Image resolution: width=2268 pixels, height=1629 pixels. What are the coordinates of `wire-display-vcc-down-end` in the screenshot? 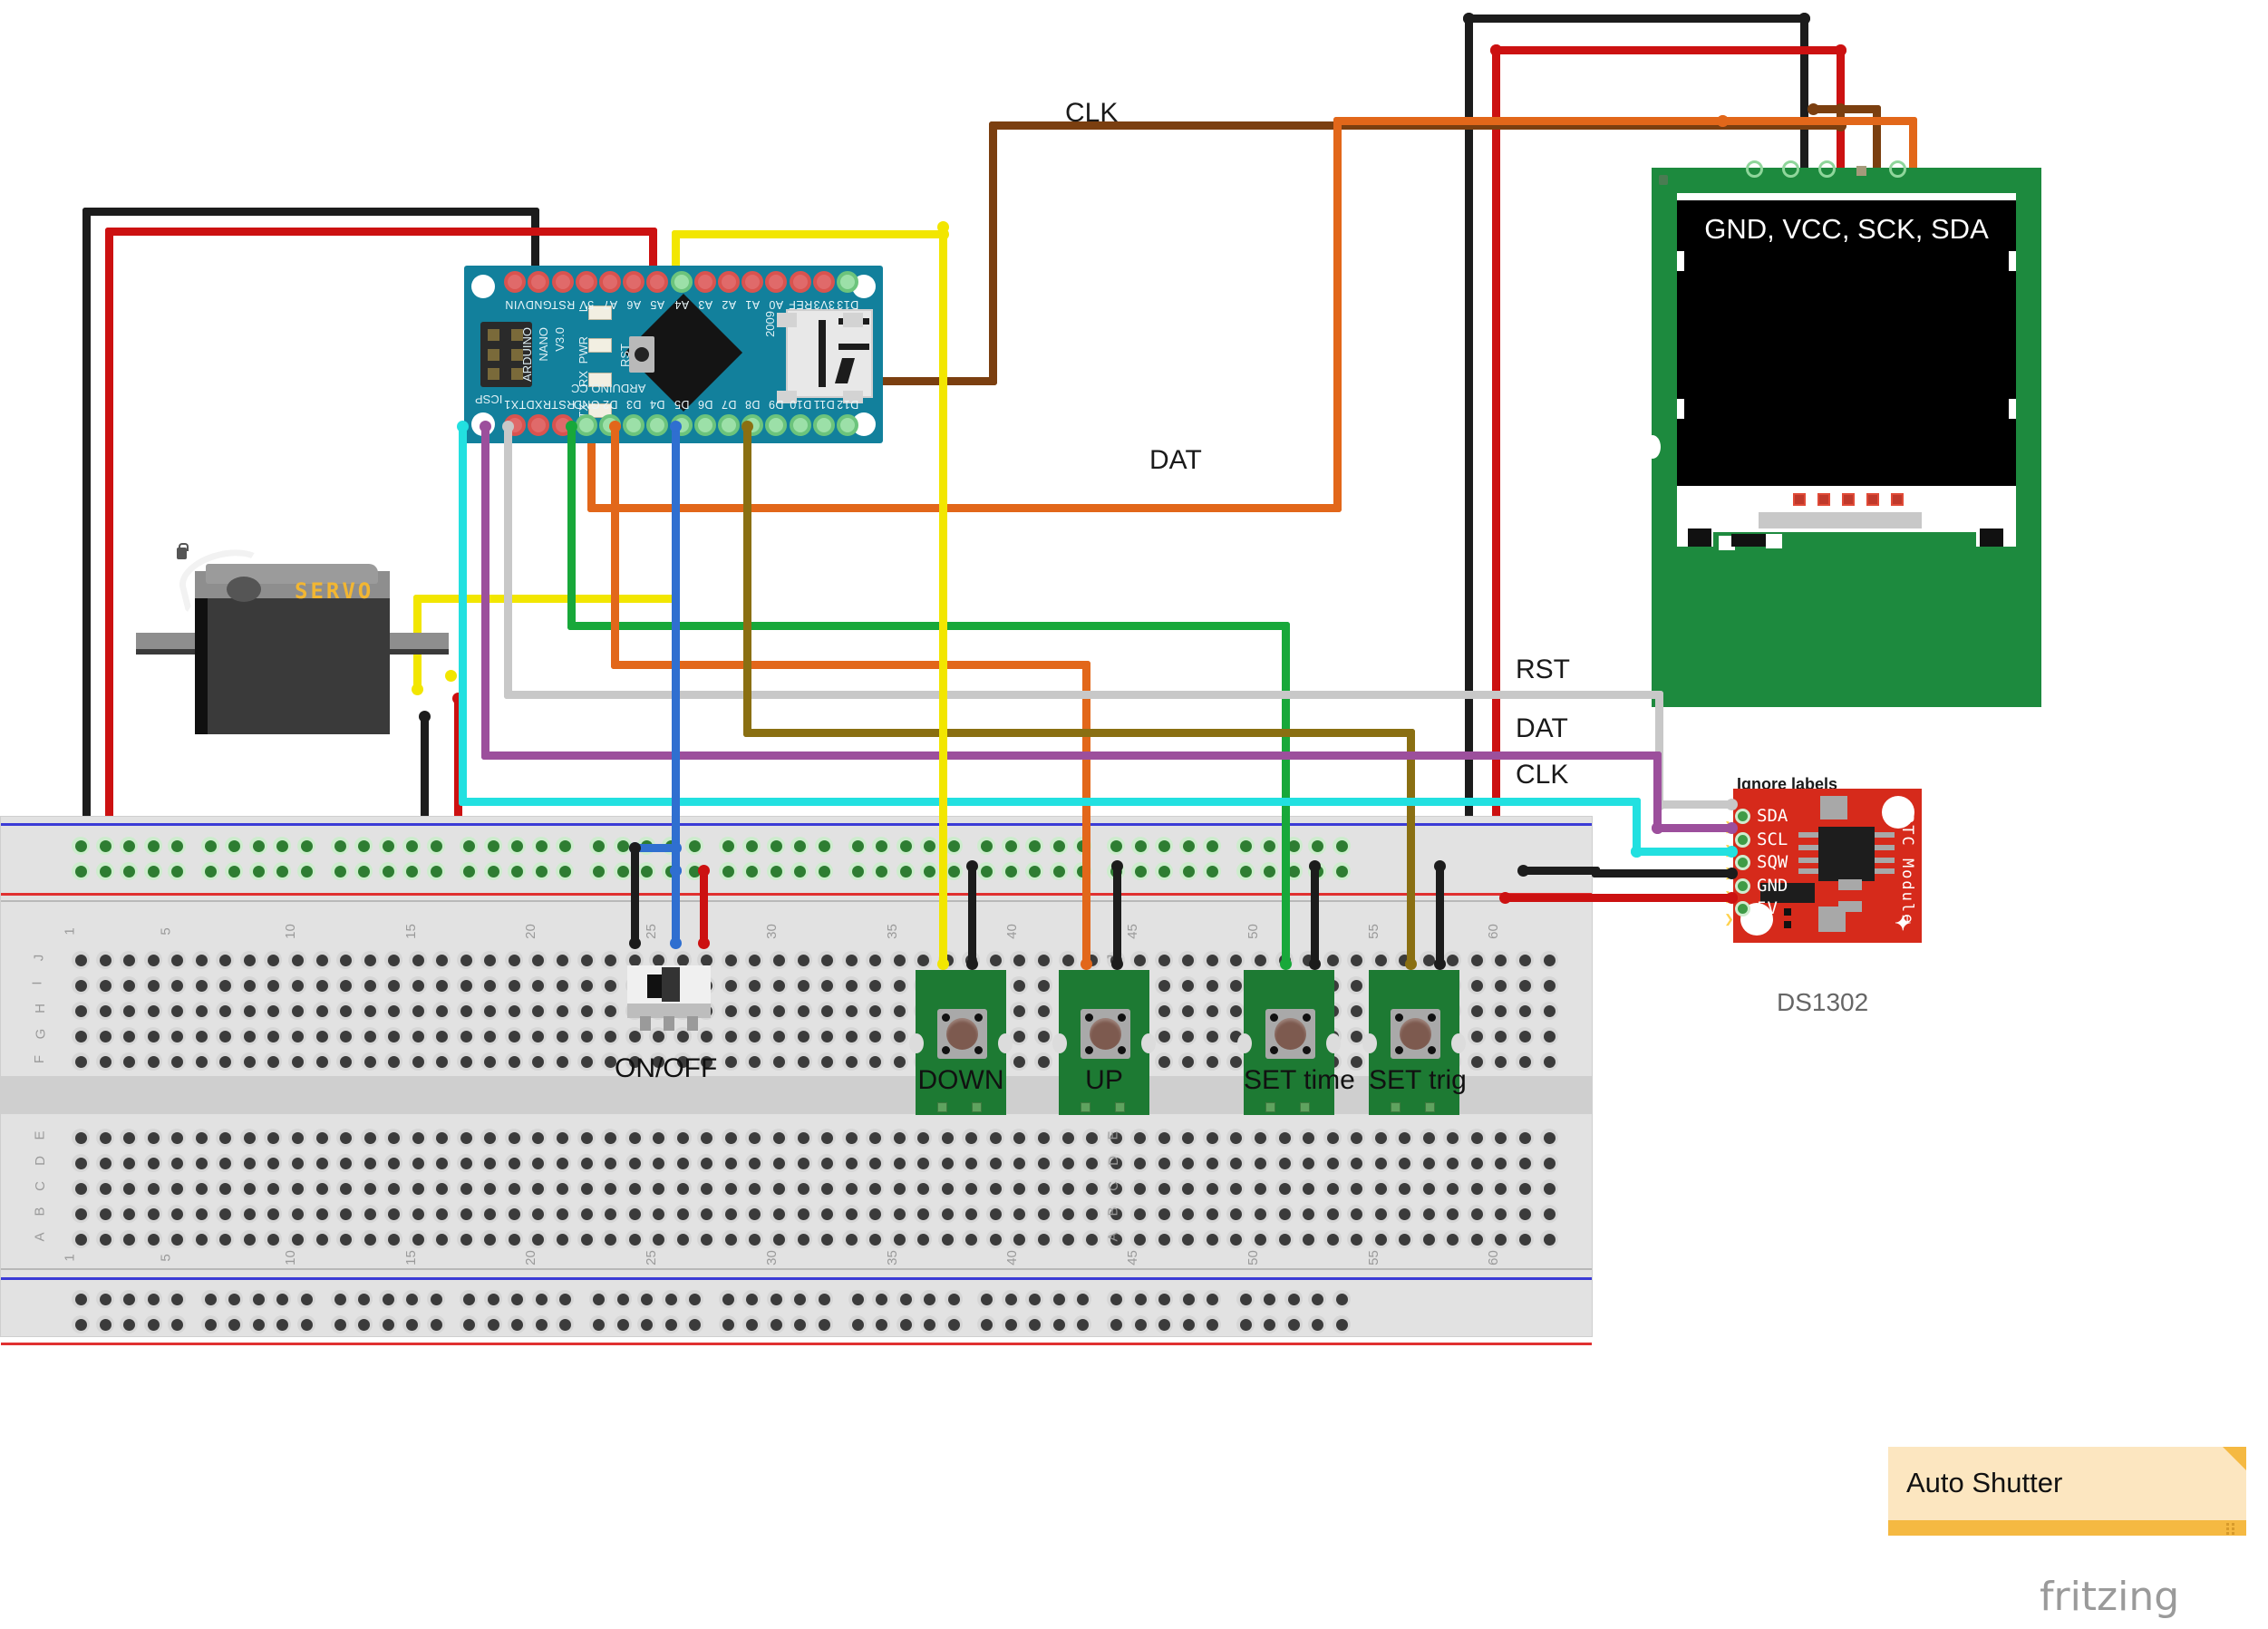 It's located at (1841, 50).